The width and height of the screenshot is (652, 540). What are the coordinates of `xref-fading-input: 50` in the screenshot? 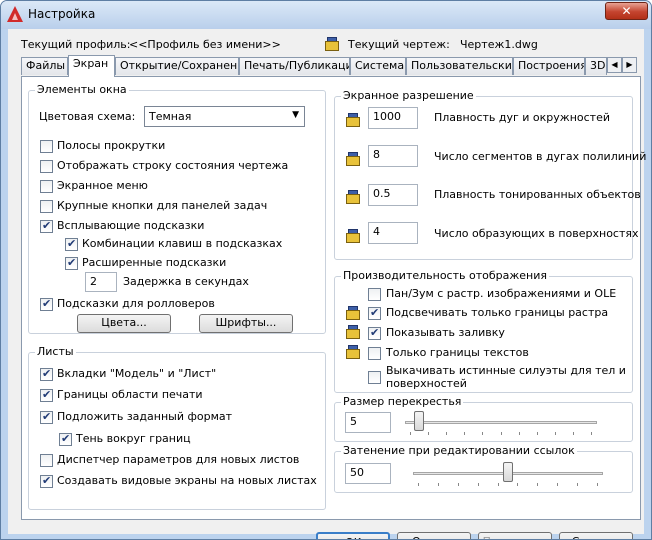 It's located at (368, 473).